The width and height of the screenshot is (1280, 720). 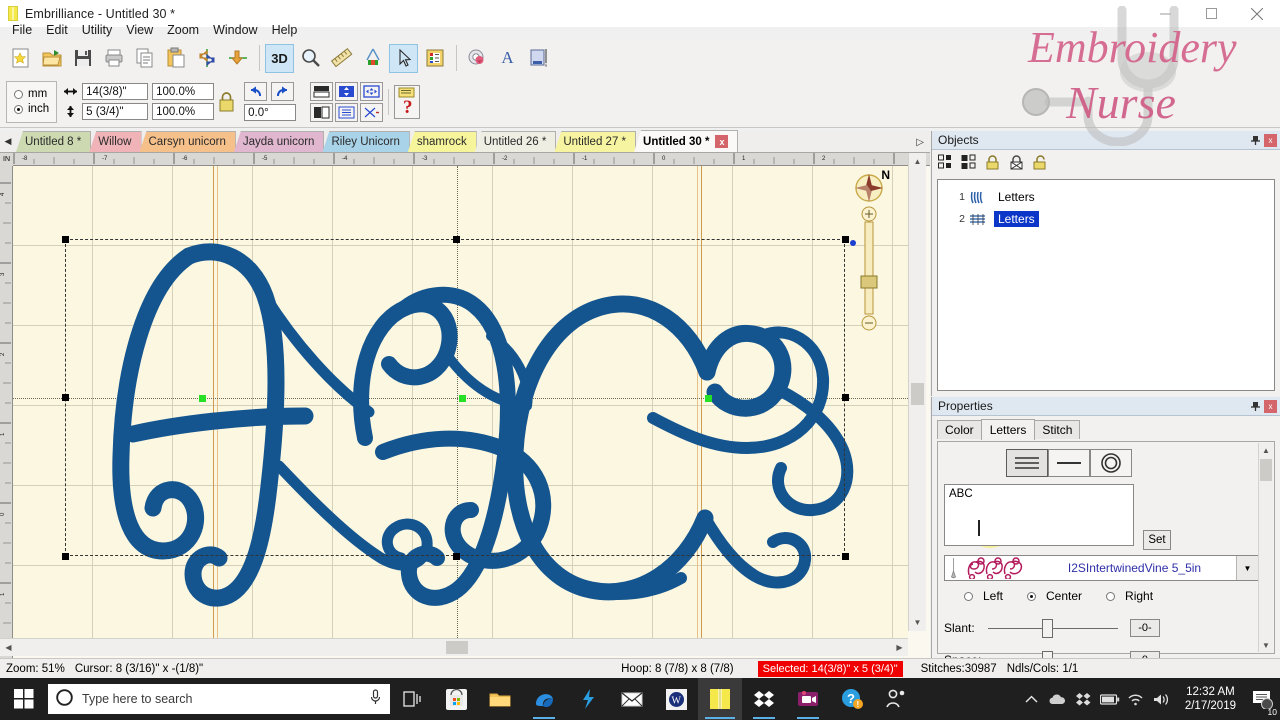 I want to click on selection-handle-tc, so click(x=456, y=239).